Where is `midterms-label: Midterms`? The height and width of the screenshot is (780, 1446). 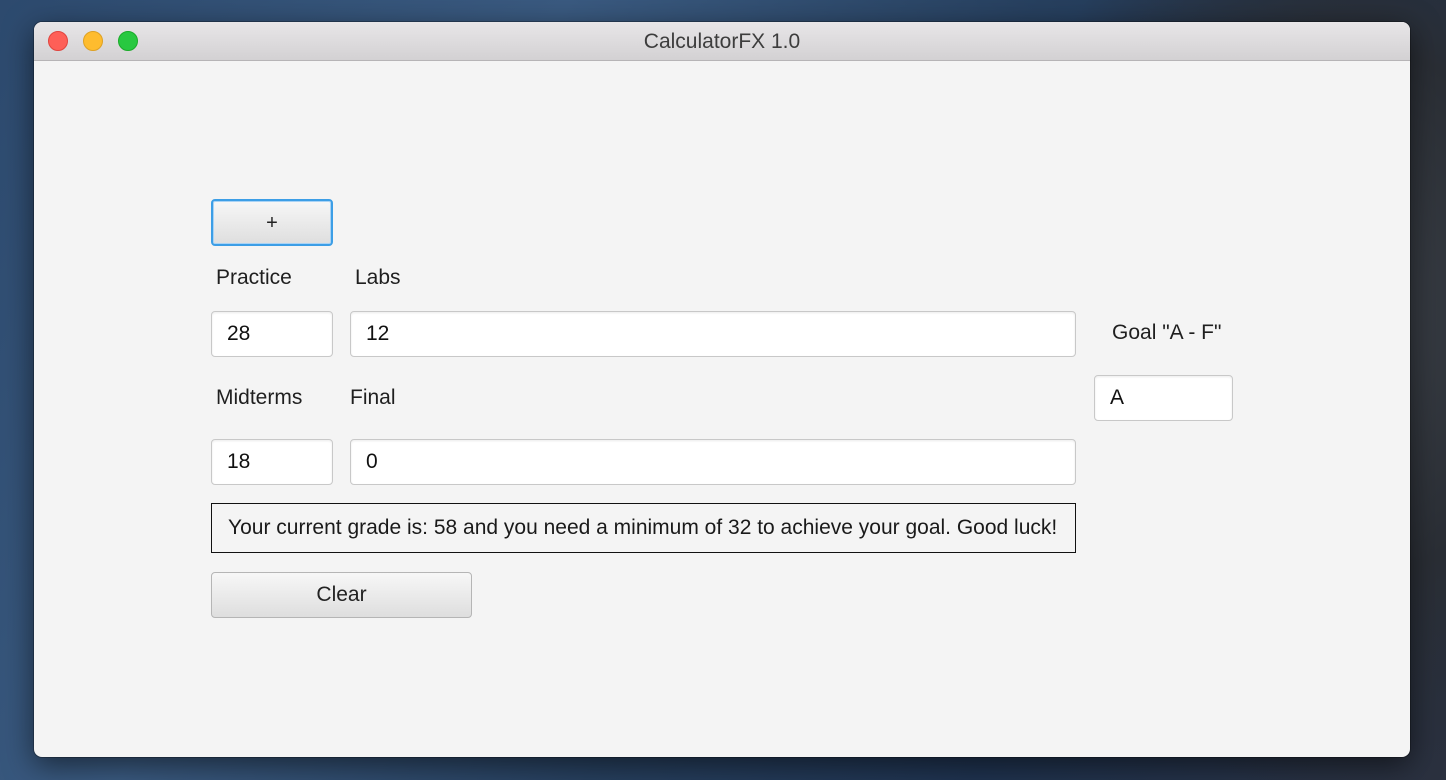 midterms-label: Midterms is located at coordinates (259, 397).